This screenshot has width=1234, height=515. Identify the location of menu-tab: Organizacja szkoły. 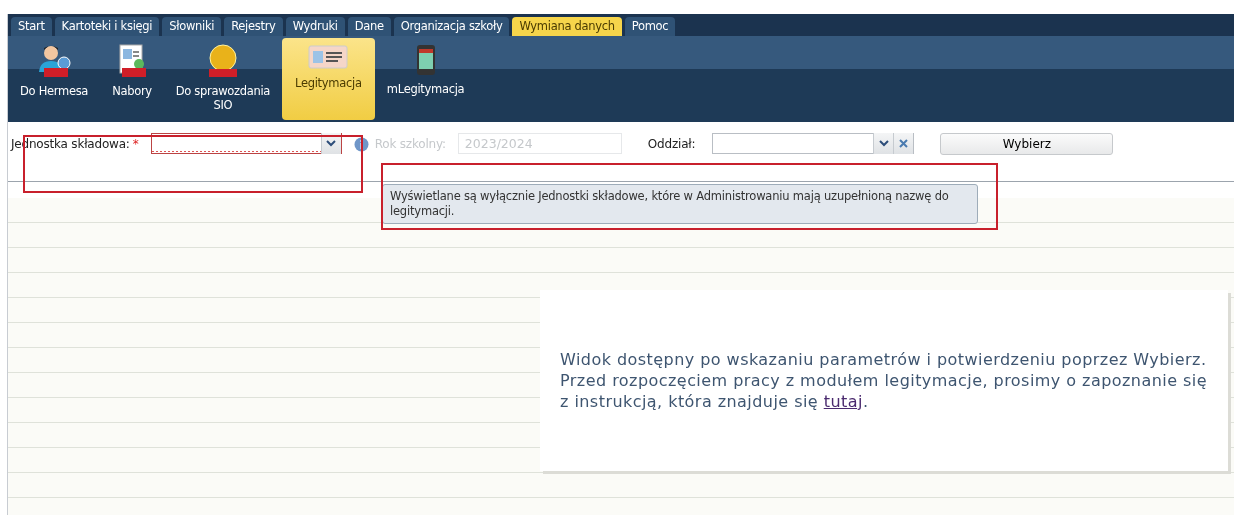
(451, 26).